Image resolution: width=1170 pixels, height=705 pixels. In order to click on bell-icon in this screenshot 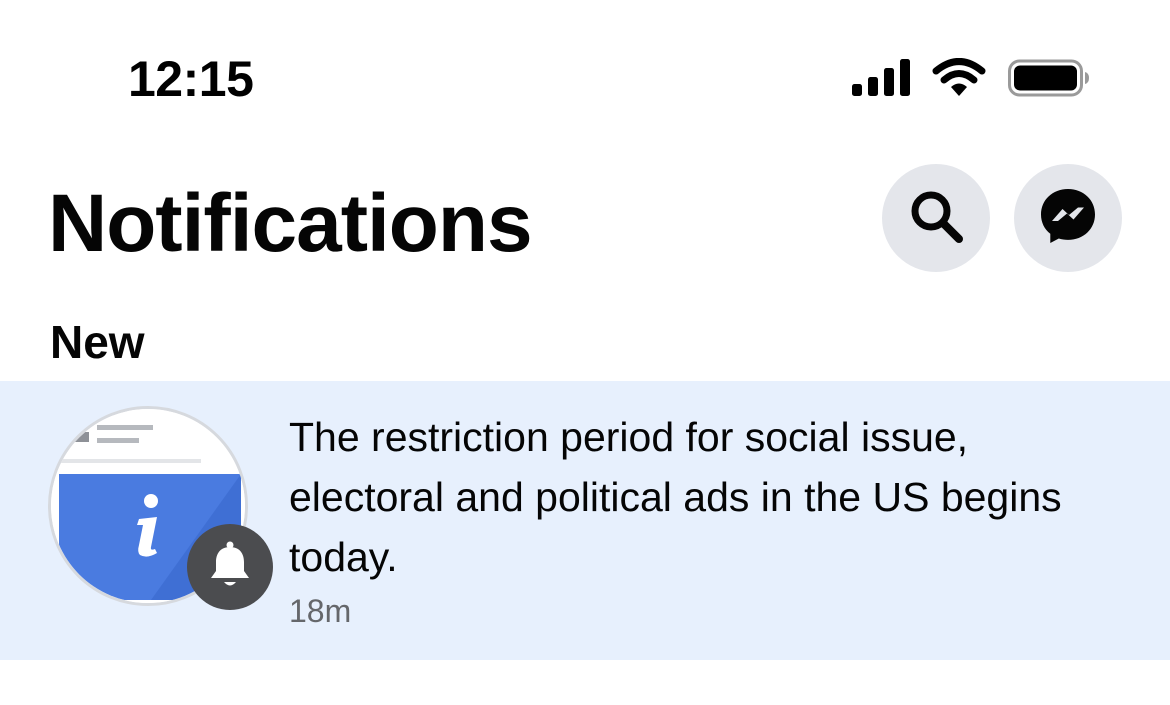, I will do `click(230, 567)`.